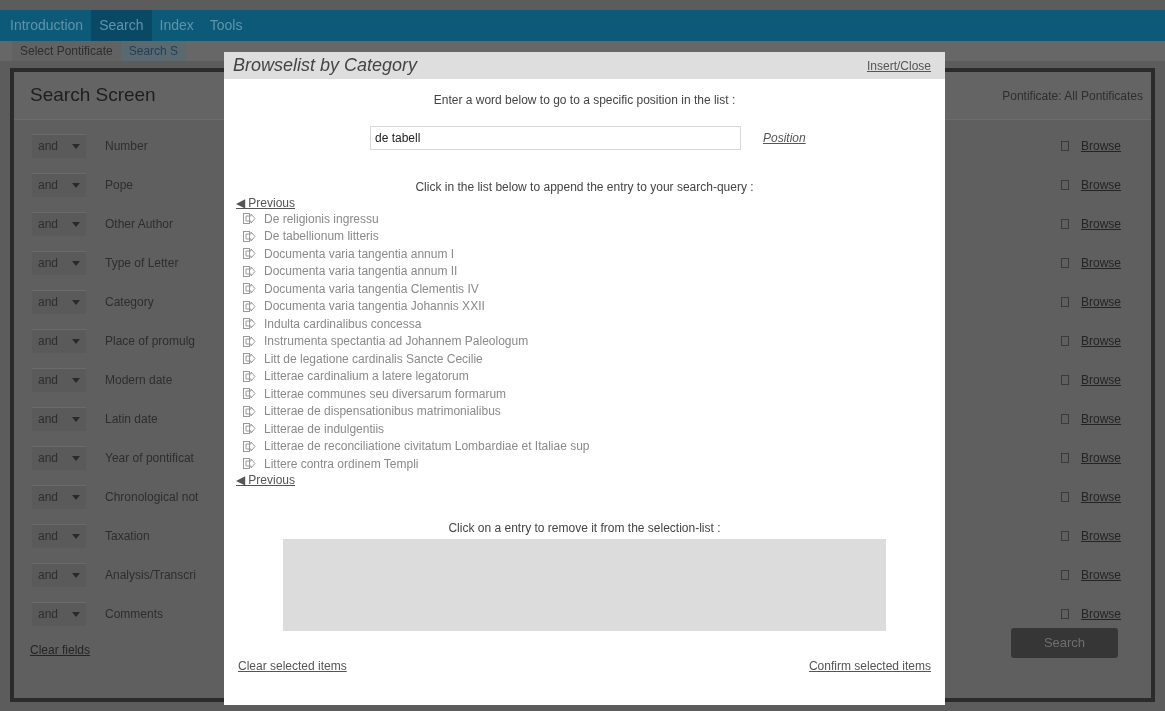  Describe the element at coordinates (360, 306) in the screenshot. I see `list-entry: Documenta varia tangentia Johannis XXII` at that location.